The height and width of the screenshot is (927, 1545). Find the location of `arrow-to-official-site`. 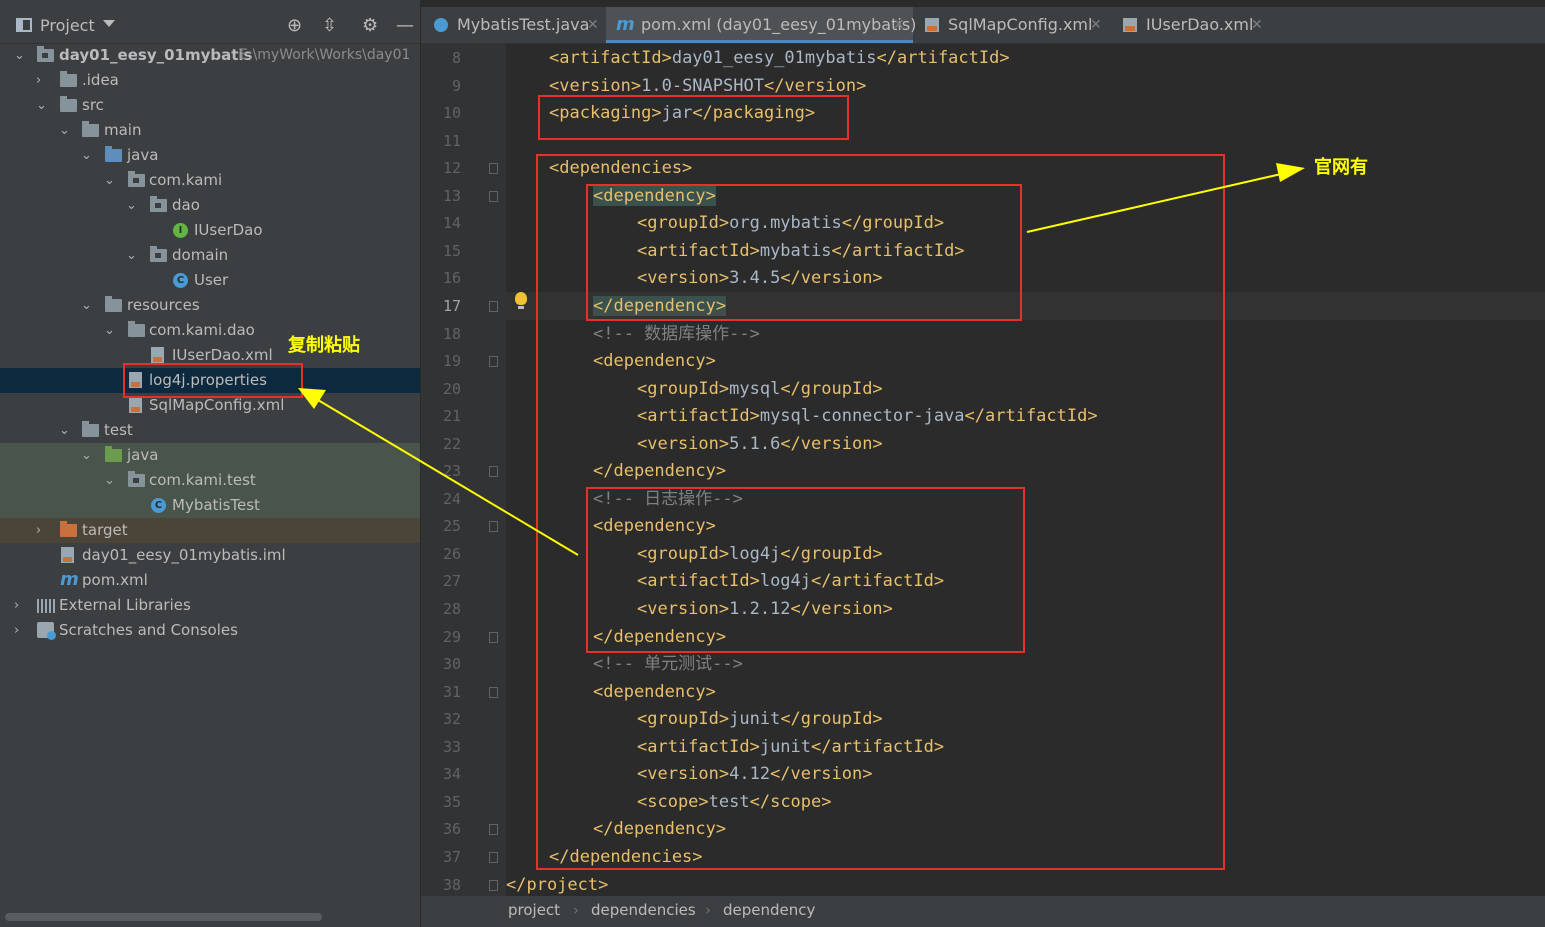

arrow-to-official-site is located at coordinates (1165, 198).